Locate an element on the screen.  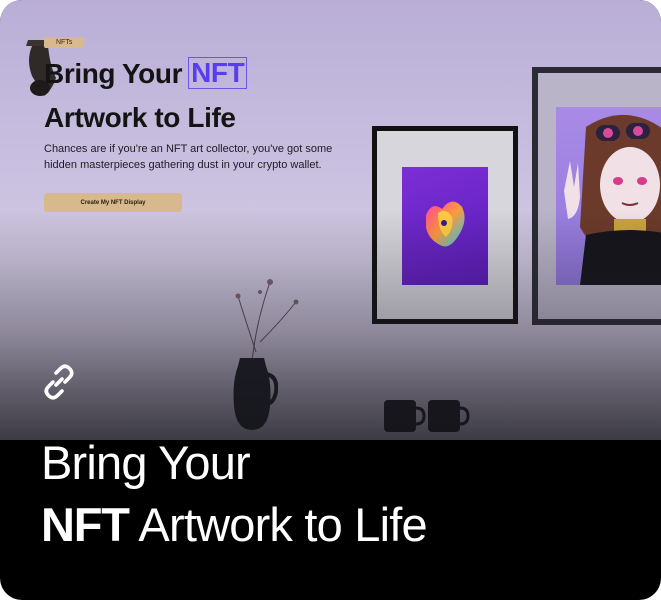
category-badge: NFTs is located at coordinates (64, 42).